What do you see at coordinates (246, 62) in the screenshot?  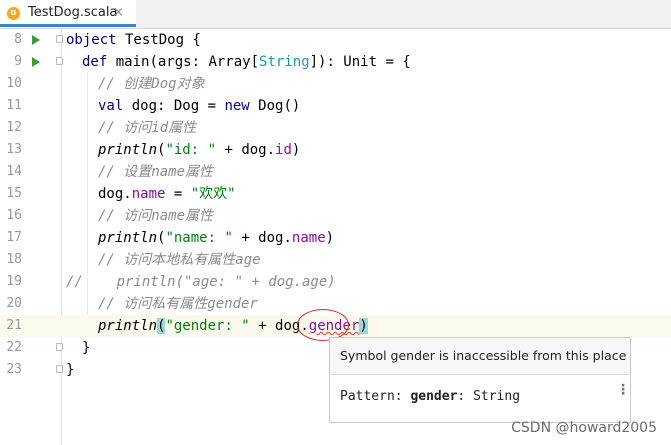 I see `code-text: def main(args: Array[String]): Unit = {` at bounding box center [246, 62].